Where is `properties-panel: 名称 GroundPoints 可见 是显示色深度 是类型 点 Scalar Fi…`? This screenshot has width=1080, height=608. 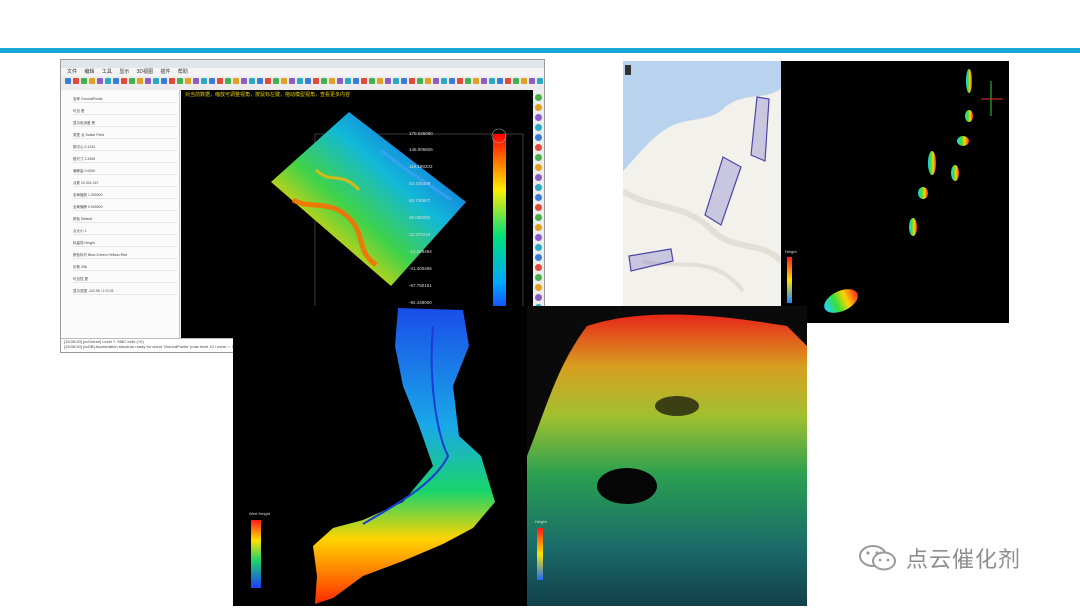
properties-panel: 名称 GroundPoints 可见 是显示色深度 是类型 点 Scalar Fi… is located at coordinates (120, 214).